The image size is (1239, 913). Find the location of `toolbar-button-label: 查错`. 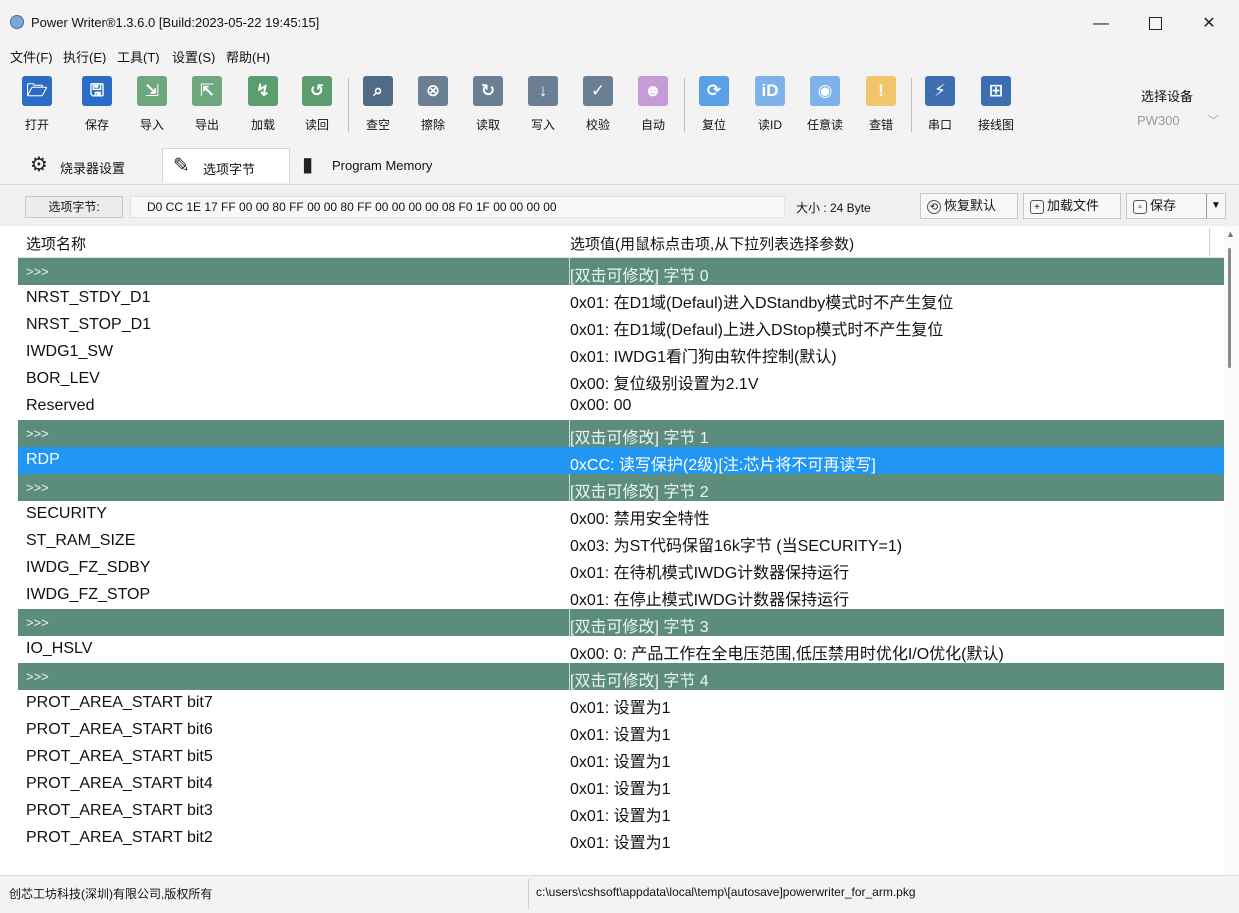

toolbar-button-label: 查错 is located at coordinates (880, 125).